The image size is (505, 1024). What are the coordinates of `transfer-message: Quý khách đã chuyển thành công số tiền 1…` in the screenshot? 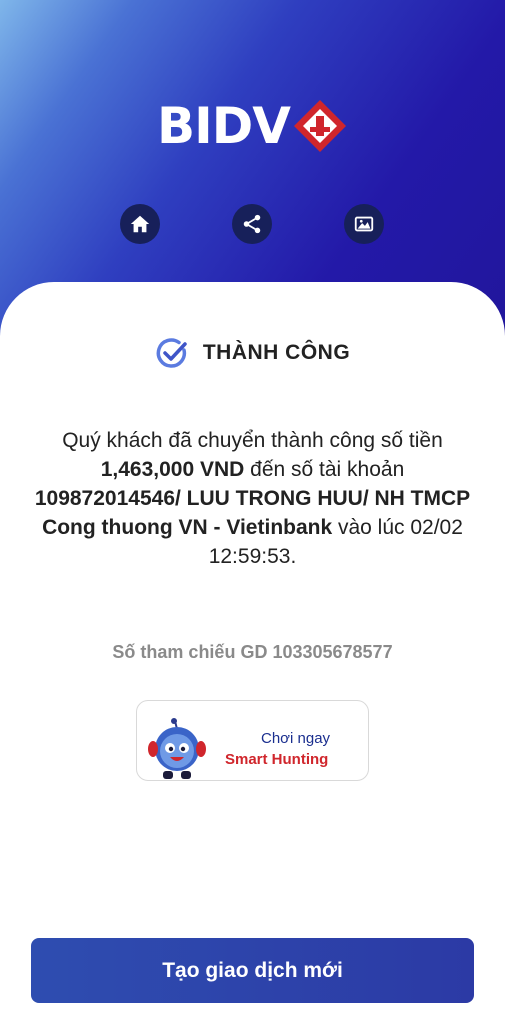 It's located at (252, 498).